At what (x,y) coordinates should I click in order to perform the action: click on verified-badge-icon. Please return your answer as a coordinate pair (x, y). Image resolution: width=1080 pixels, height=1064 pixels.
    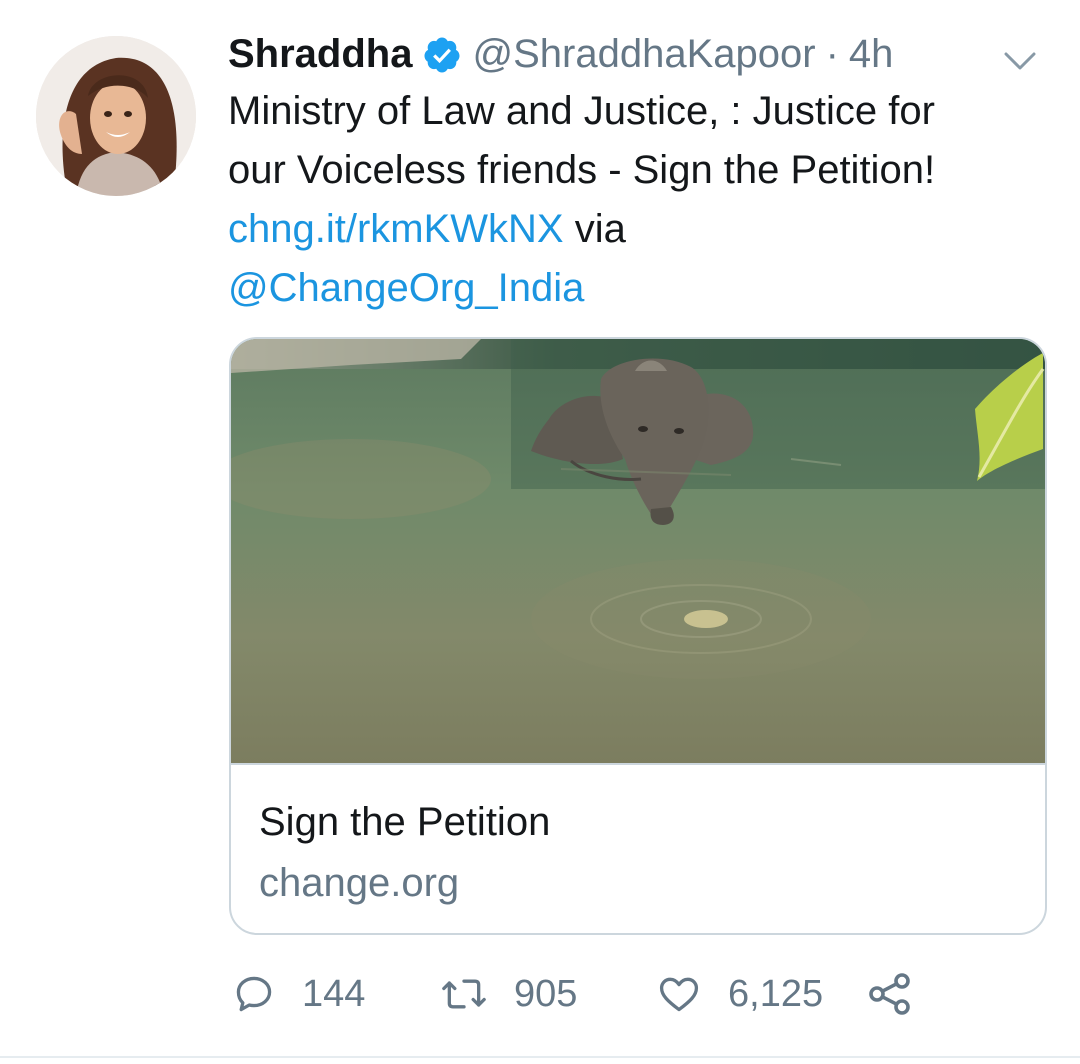
    Looking at the image, I should click on (442, 54).